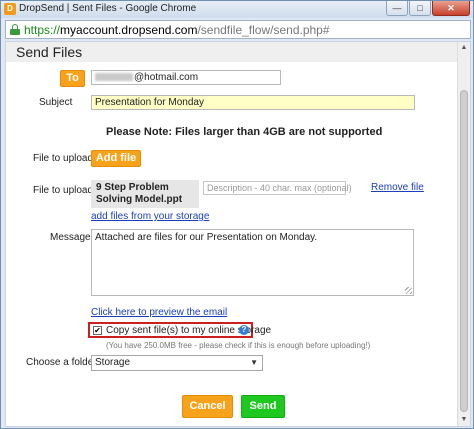 Image resolution: width=474 pixels, height=429 pixels. Describe the element at coordinates (63, 158) in the screenshot. I see `file-to-upload-label-1: File to upload` at that location.